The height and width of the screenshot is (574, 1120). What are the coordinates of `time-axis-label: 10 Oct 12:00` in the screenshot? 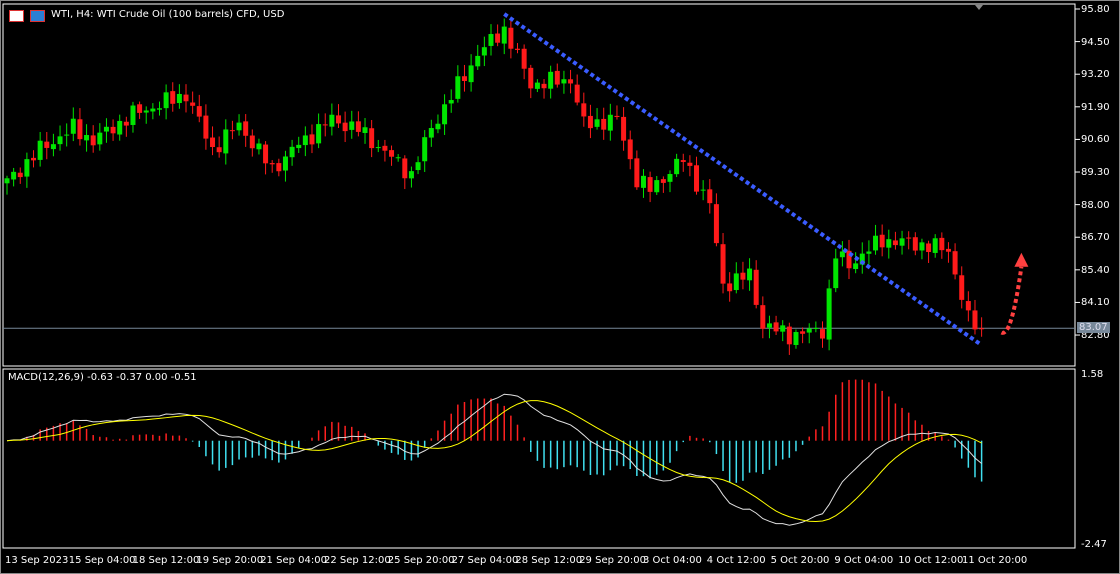 It's located at (931, 560).